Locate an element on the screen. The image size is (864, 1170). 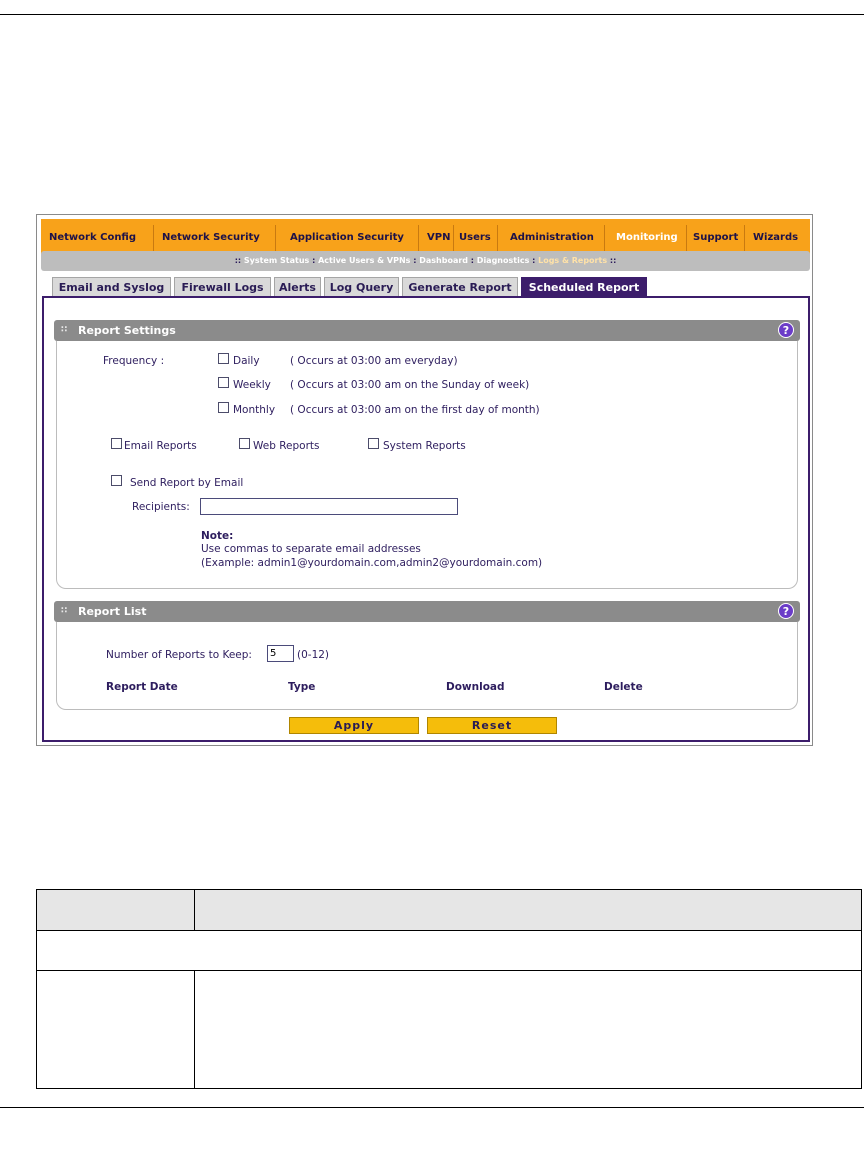
web-reports-checkbox is located at coordinates (244, 443).